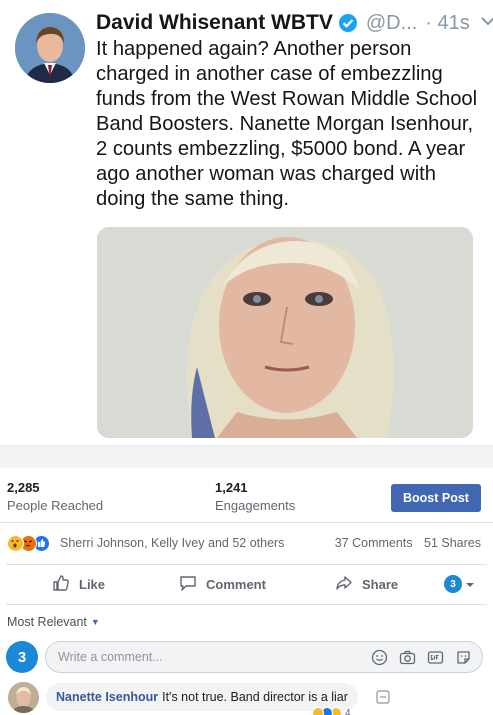  I want to click on caret-down-icon, so click(474, 584).